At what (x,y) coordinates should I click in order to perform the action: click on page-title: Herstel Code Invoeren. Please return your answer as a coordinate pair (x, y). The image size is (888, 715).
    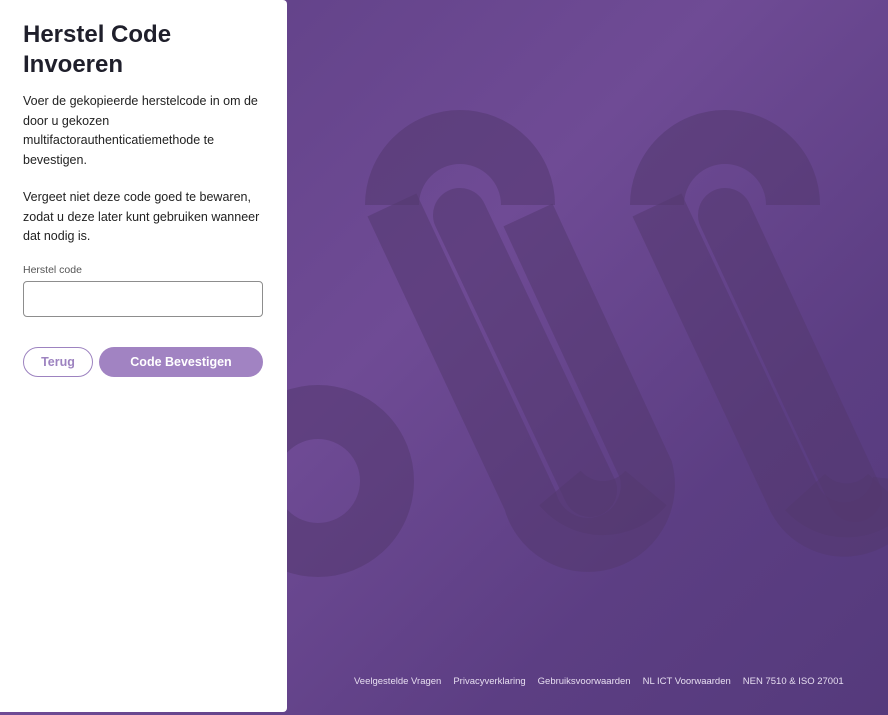
    Looking at the image, I should click on (97, 49).